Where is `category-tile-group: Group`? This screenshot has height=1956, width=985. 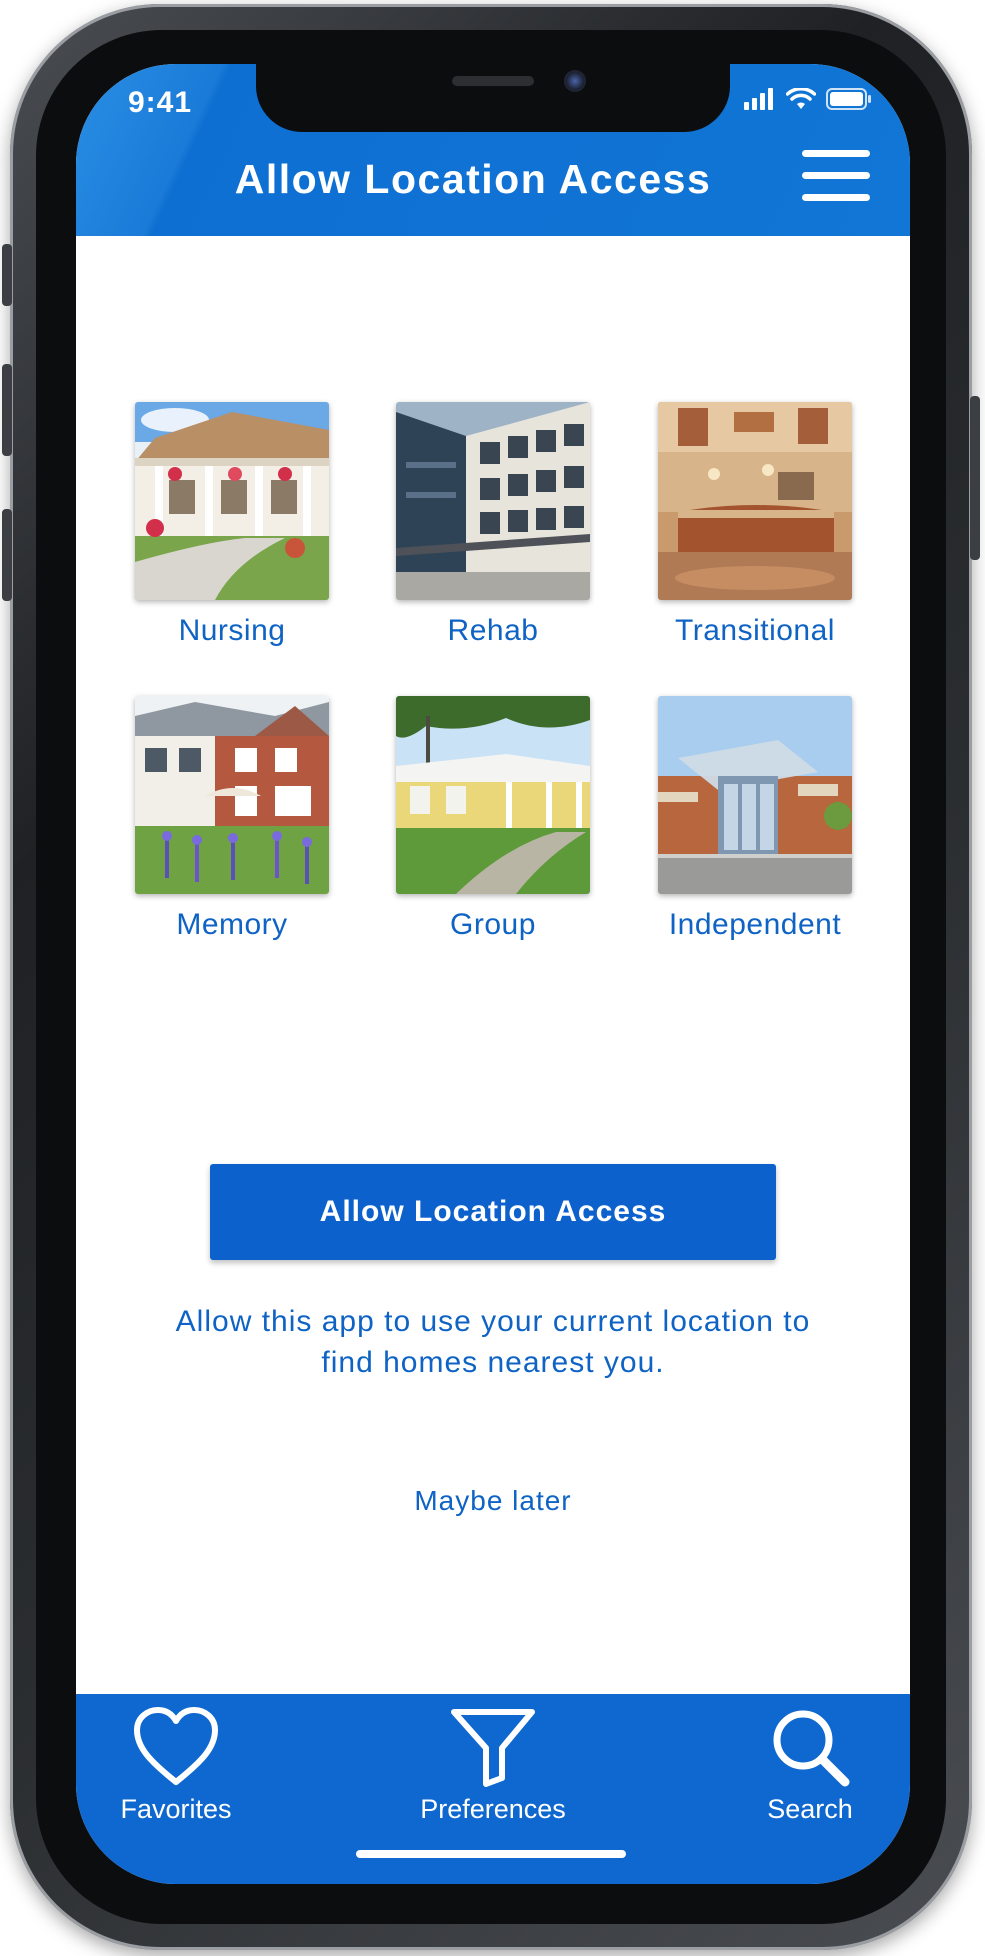 category-tile-group: Group is located at coordinates (493, 819).